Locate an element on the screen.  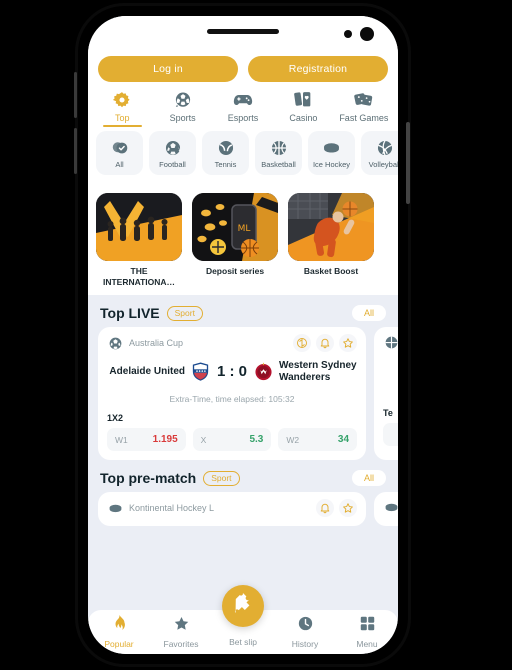
nav-item-sports: Sports is located at coordinates (182, 108).